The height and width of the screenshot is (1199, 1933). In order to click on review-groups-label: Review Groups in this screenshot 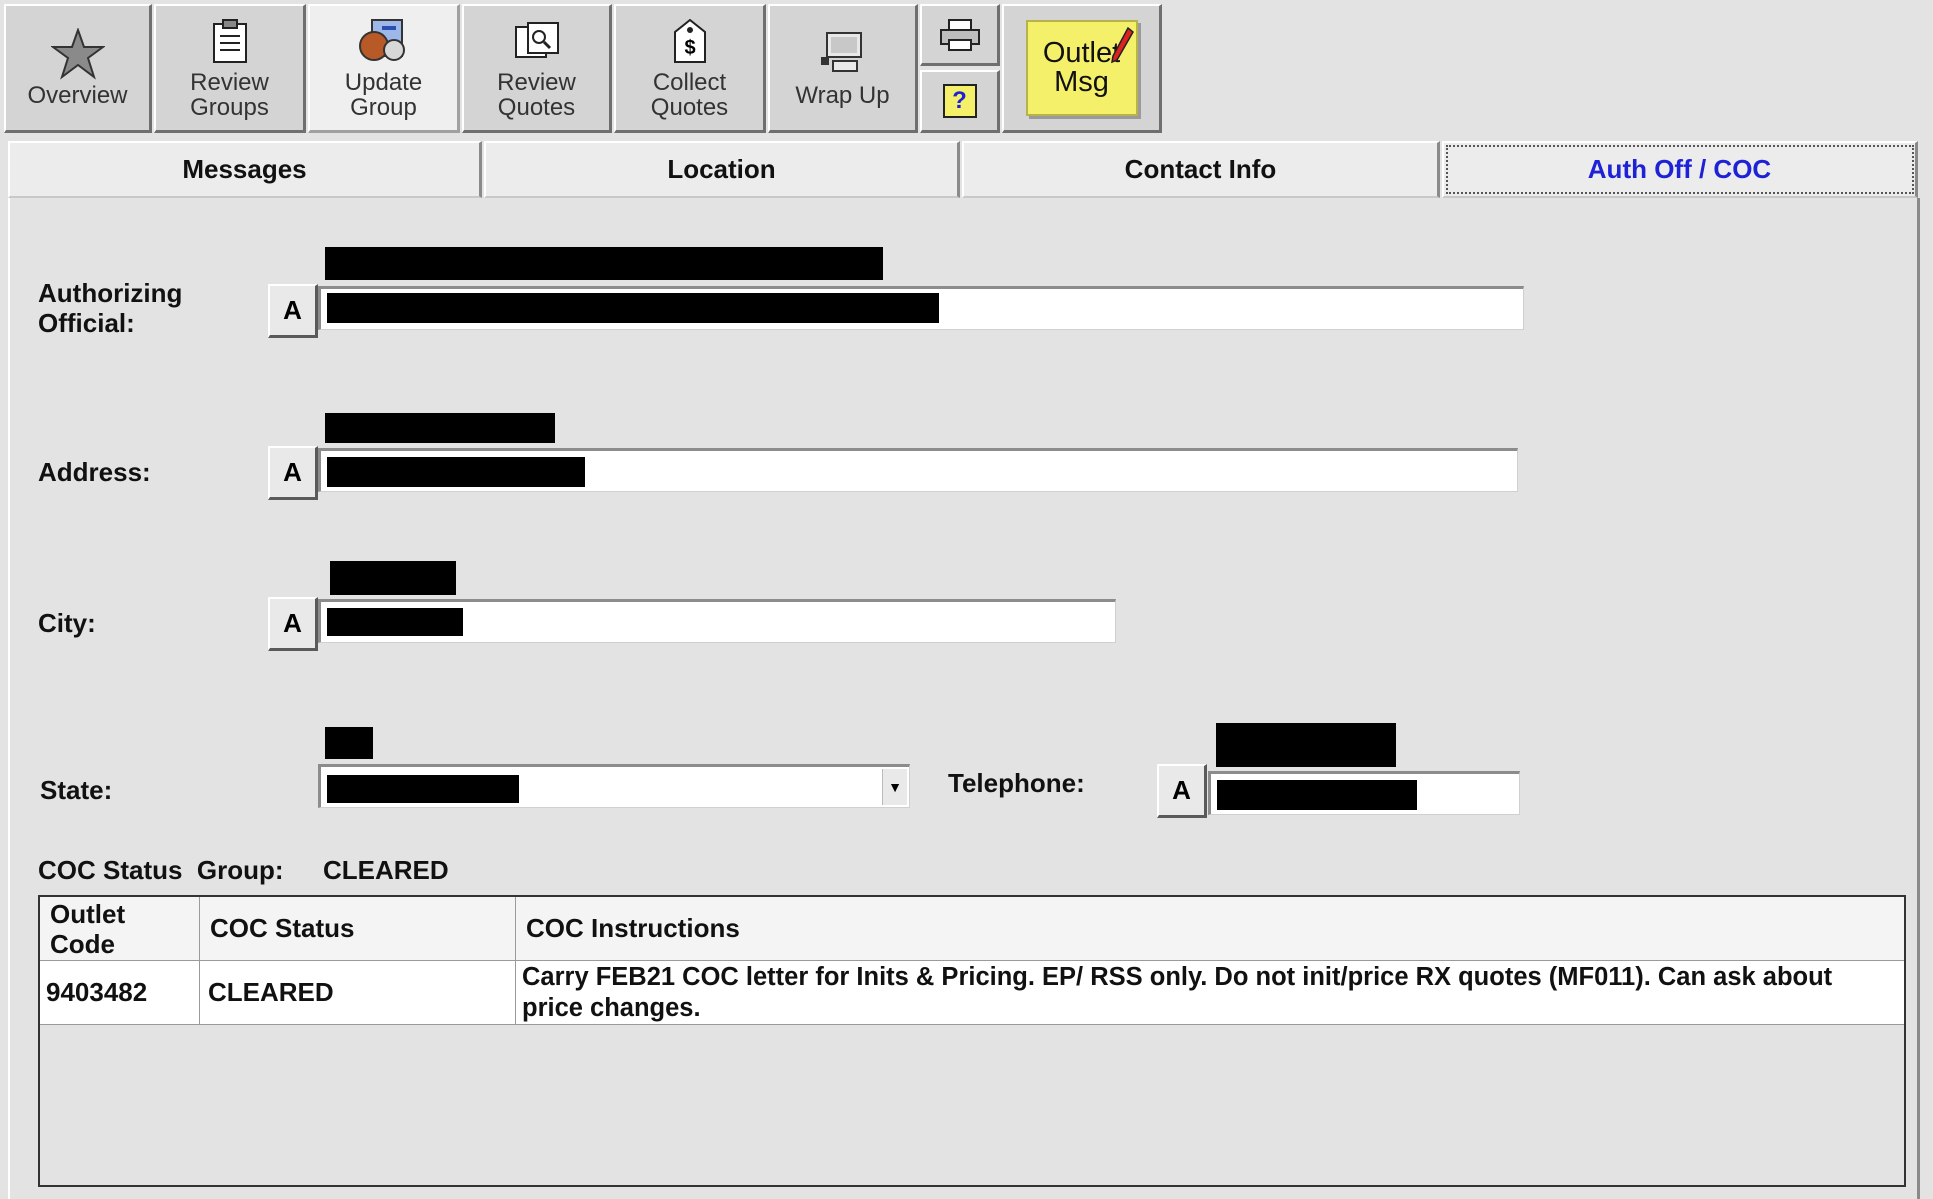, I will do `click(229, 95)`.